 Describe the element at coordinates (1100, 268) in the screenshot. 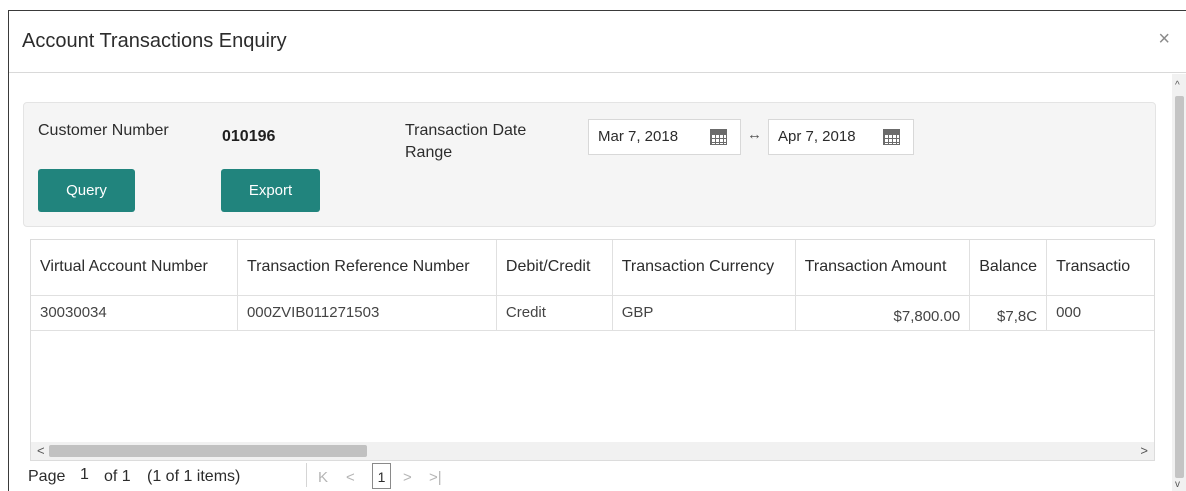

I see `column-header: Transactio` at that location.